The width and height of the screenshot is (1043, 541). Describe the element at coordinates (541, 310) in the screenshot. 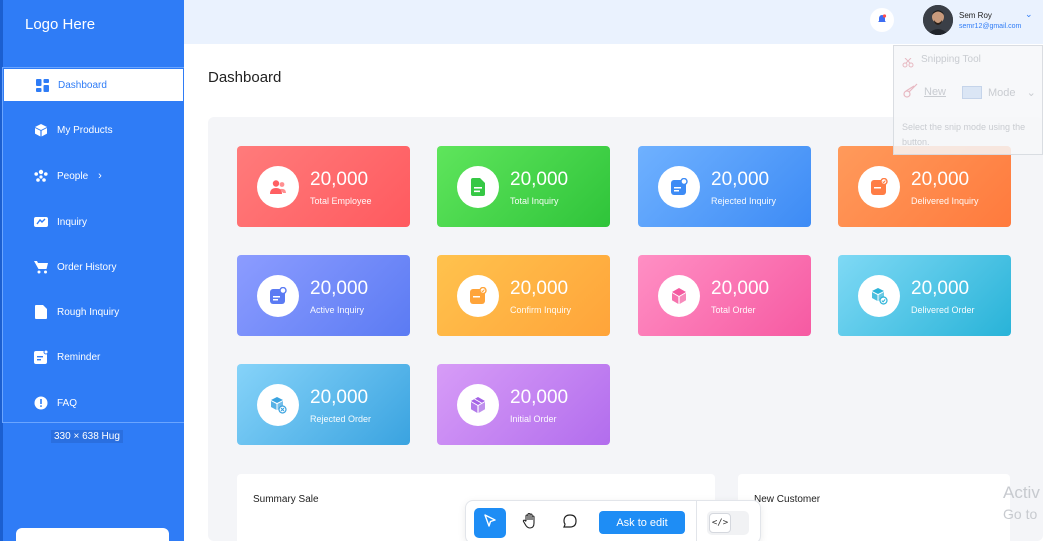

I see `stat-label: Confirm Inquiry` at that location.